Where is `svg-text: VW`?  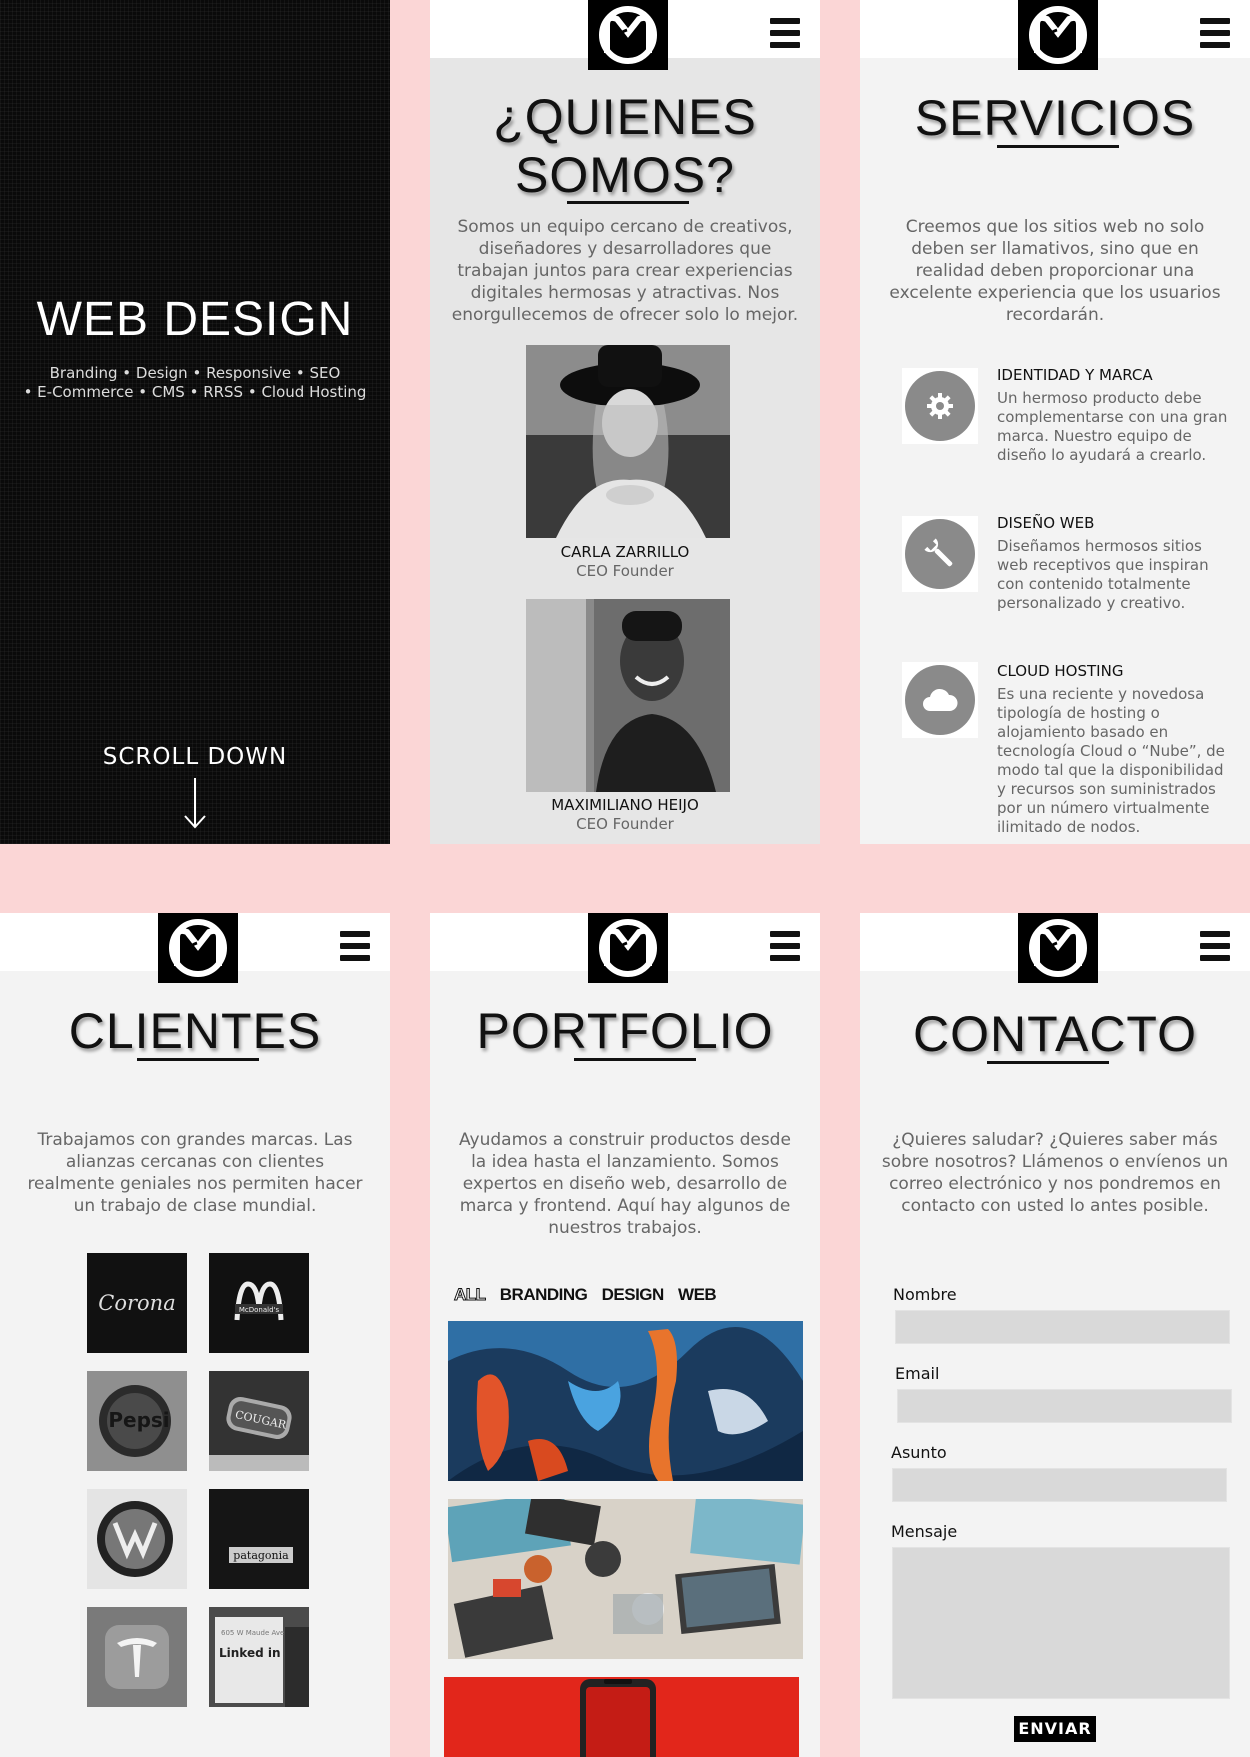 svg-text: VW is located at coordinates (135, 1583).